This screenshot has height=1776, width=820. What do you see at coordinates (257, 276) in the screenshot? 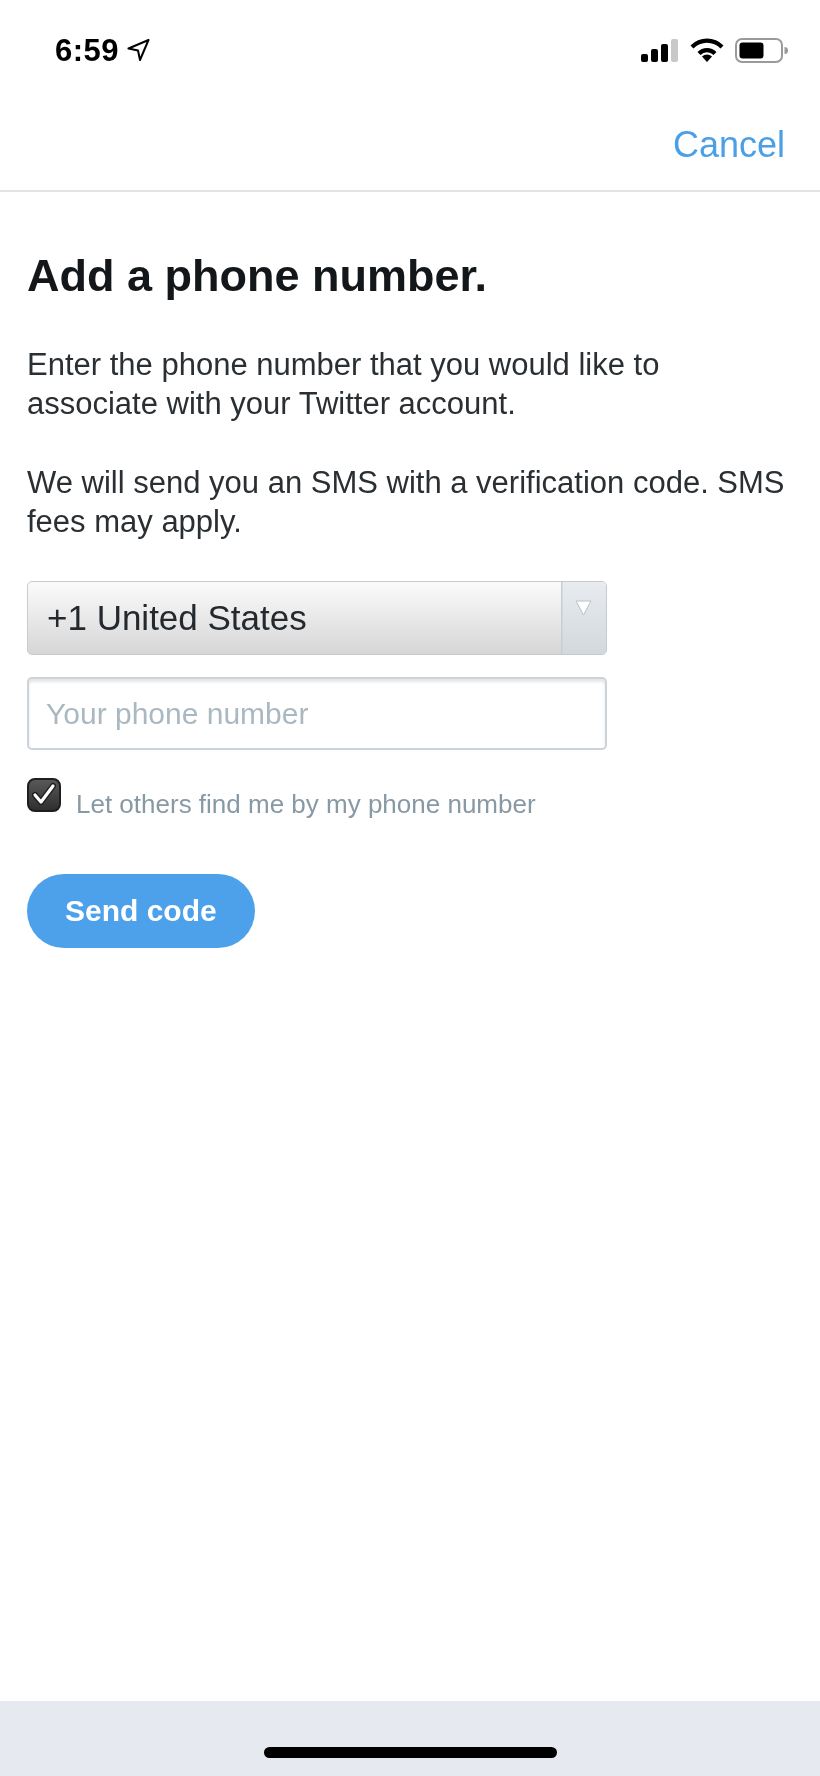
I see `page-title: Add a phone number.` at bounding box center [257, 276].